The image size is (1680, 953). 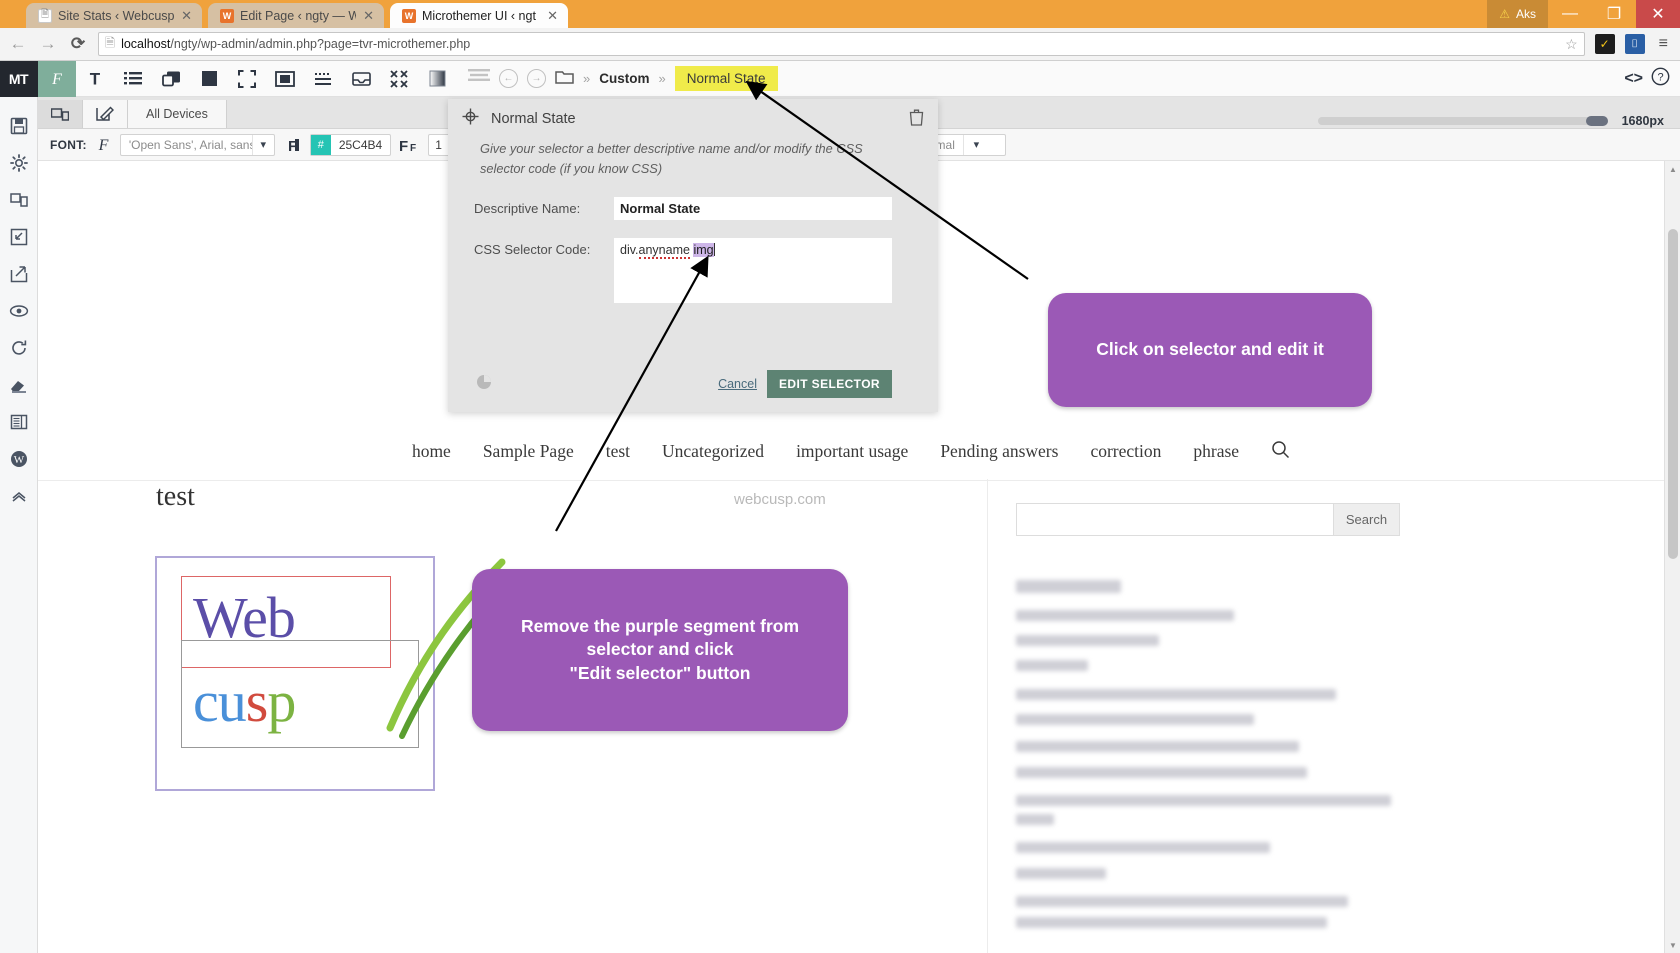 What do you see at coordinates (60, 114) in the screenshot?
I see `tab-devices-grid` at bounding box center [60, 114].